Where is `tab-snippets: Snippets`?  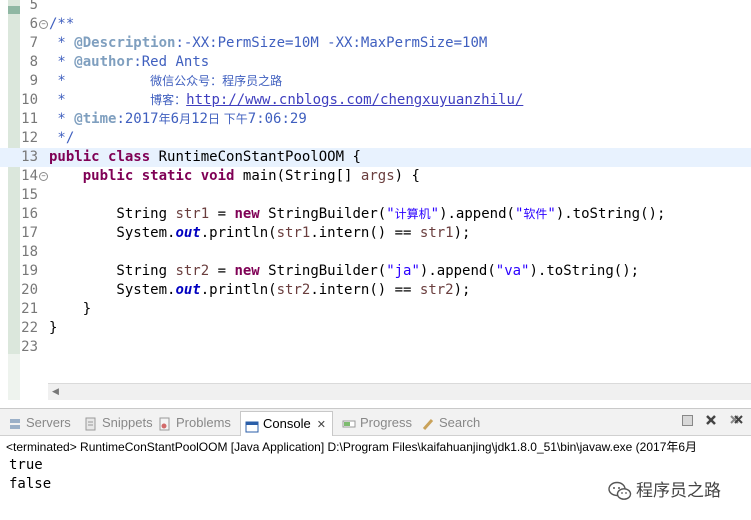 tab-snippets: Snippets is located at coordinates (118, 423).